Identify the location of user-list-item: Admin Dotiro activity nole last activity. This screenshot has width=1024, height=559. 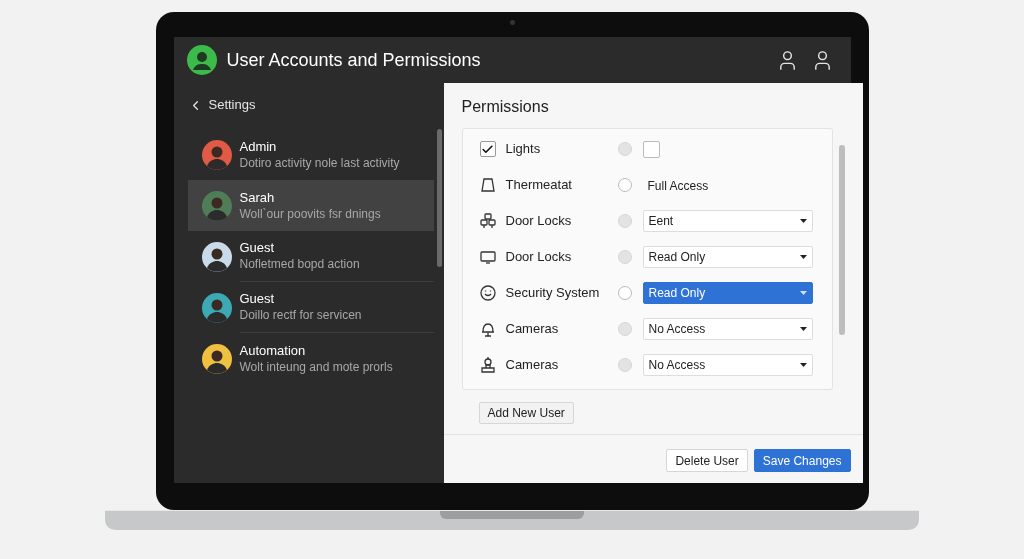
(310, 154).